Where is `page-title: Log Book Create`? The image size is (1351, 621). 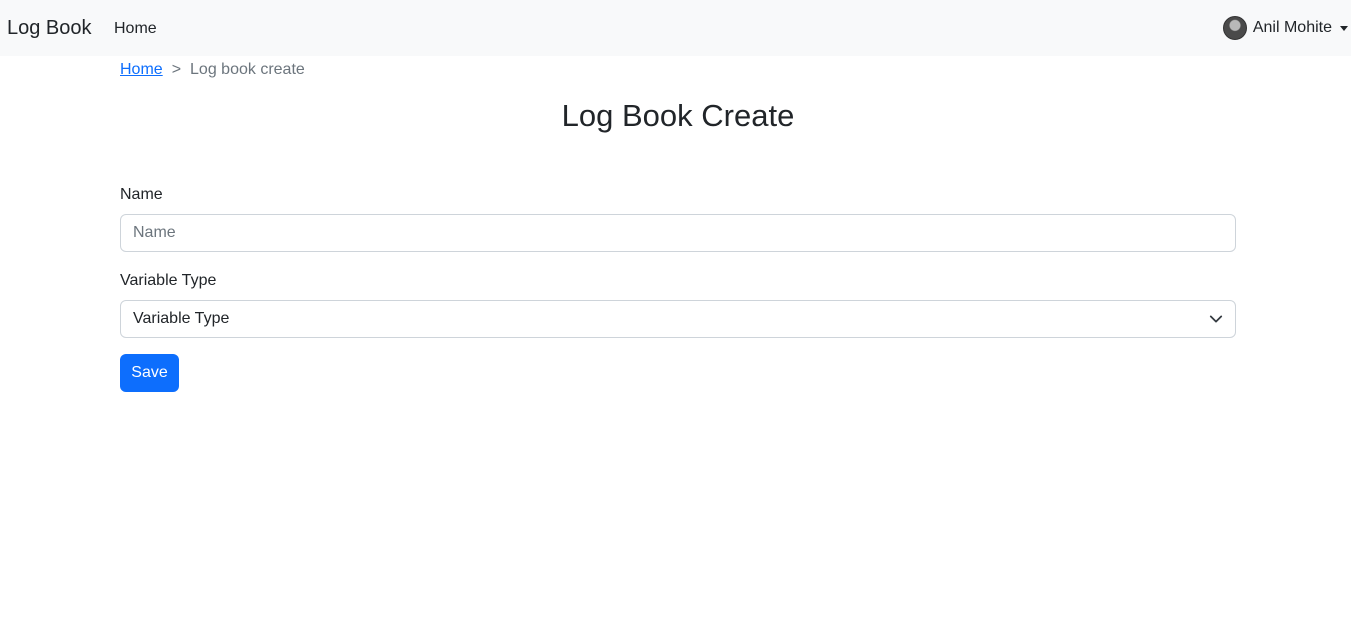
page-title: Log Book Create is located at coordinates (678, 115).